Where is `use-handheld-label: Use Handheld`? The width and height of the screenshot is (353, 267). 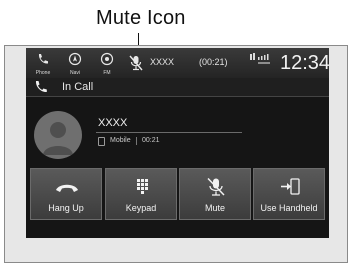 use-handheld-label: Use Handheld is located at coordinates (289, 208).